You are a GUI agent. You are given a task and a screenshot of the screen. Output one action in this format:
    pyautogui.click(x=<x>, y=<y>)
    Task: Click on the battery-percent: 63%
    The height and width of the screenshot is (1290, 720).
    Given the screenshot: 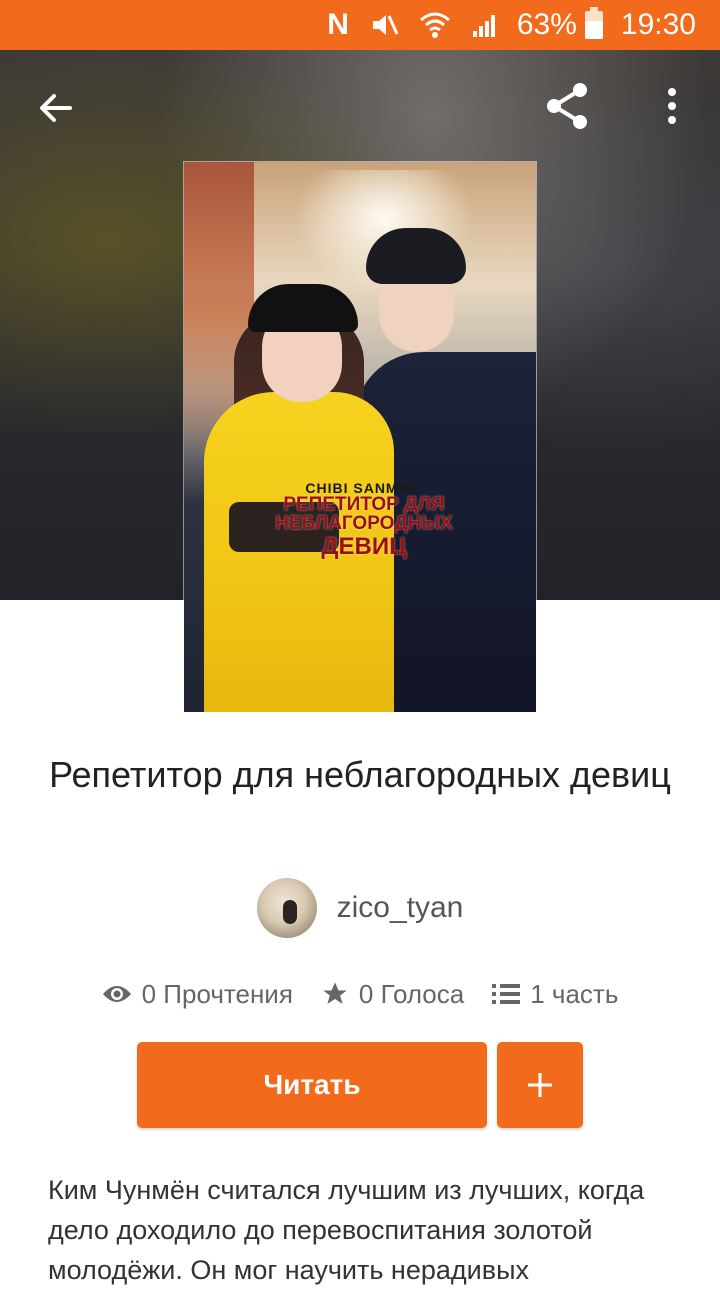 What is the action you would take?
    pyautogui.click(x=546, y=24)
    